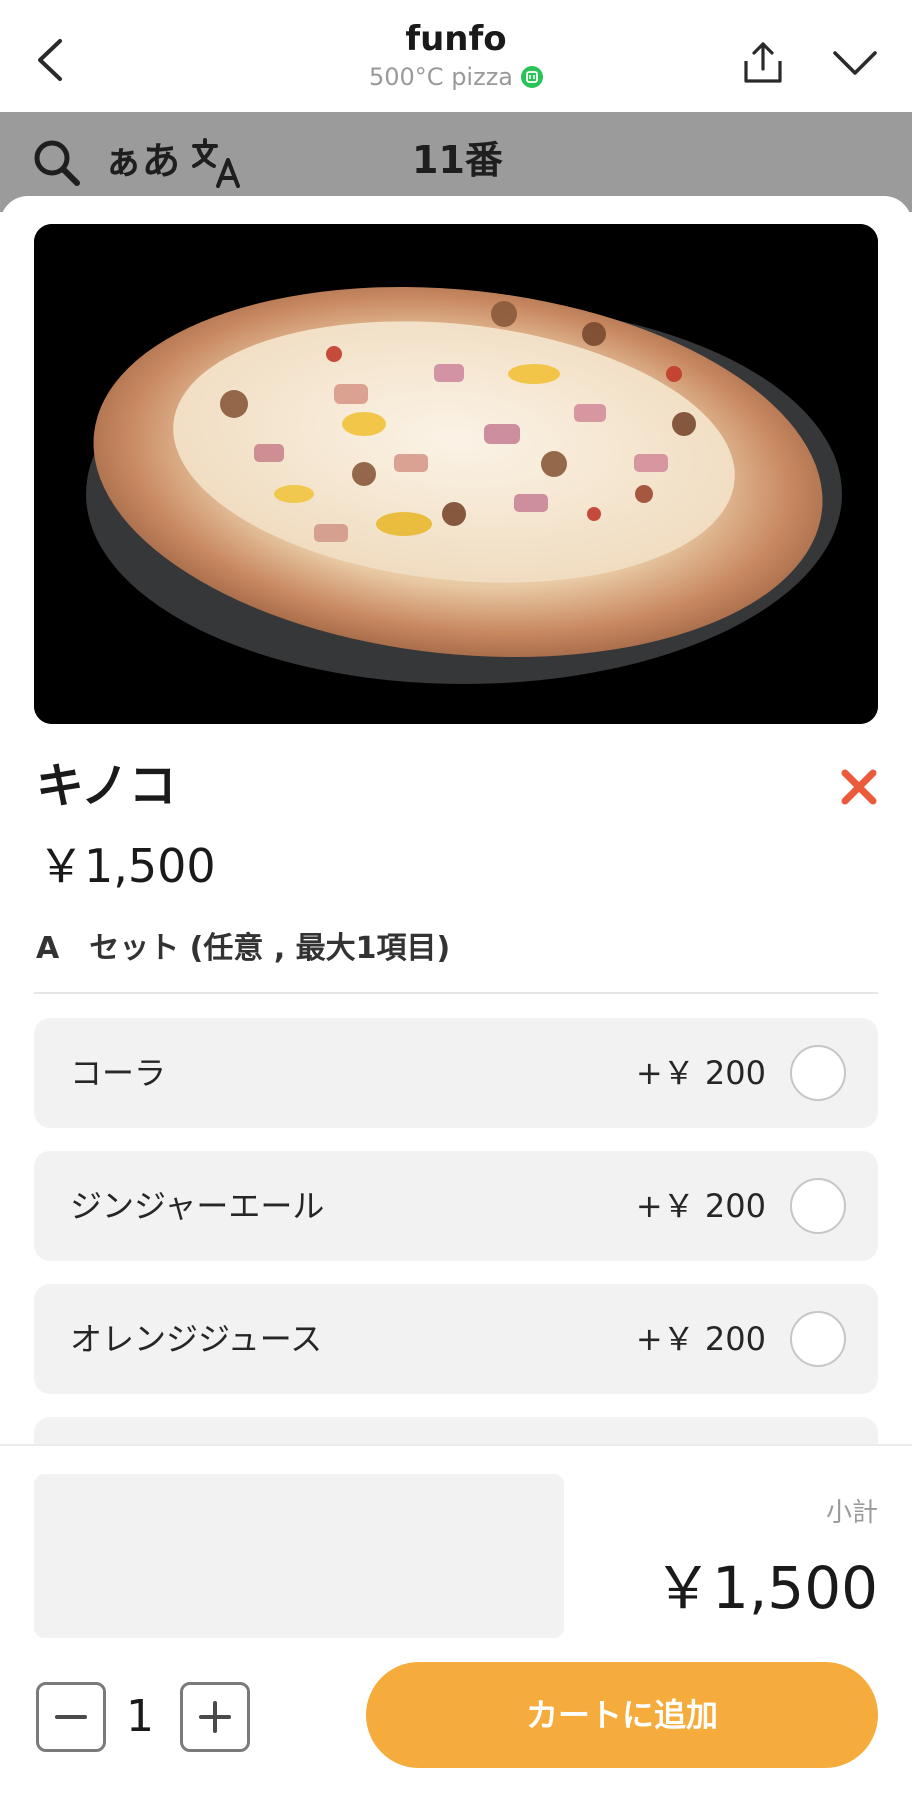 The image size is (912, 1794). I want to click on add-to-cart-label: カートに追加, so click(621, 1715).